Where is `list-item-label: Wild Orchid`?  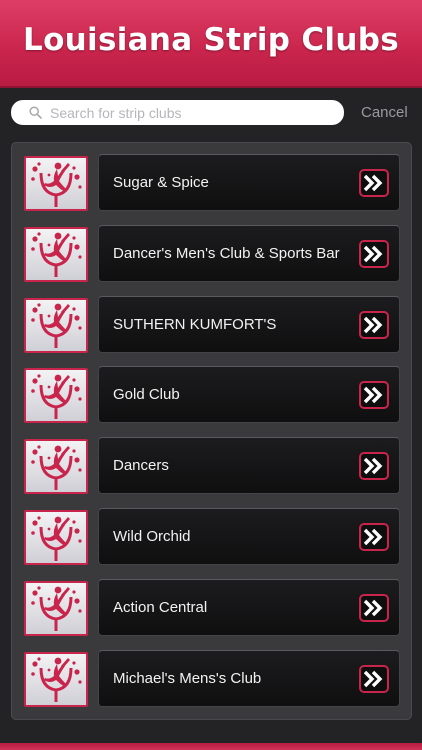 list-item-label: Wild Orchid is located at coordinates (152, 536).